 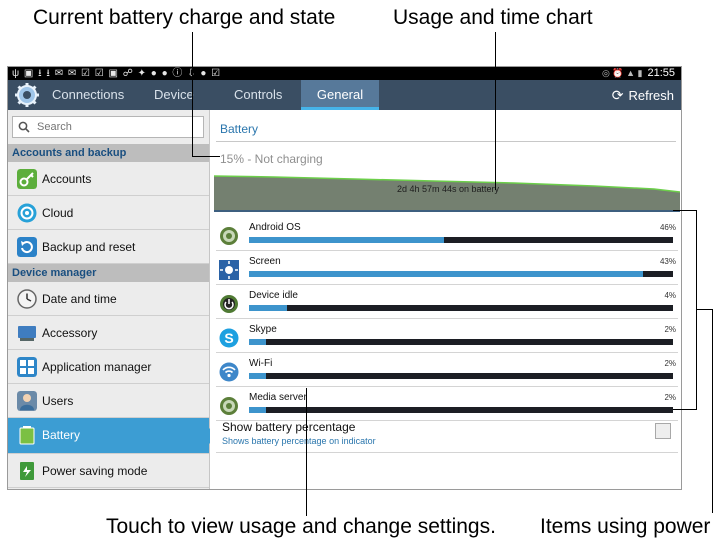 I want to click on svg-text: S, so click(x=228, y=338).